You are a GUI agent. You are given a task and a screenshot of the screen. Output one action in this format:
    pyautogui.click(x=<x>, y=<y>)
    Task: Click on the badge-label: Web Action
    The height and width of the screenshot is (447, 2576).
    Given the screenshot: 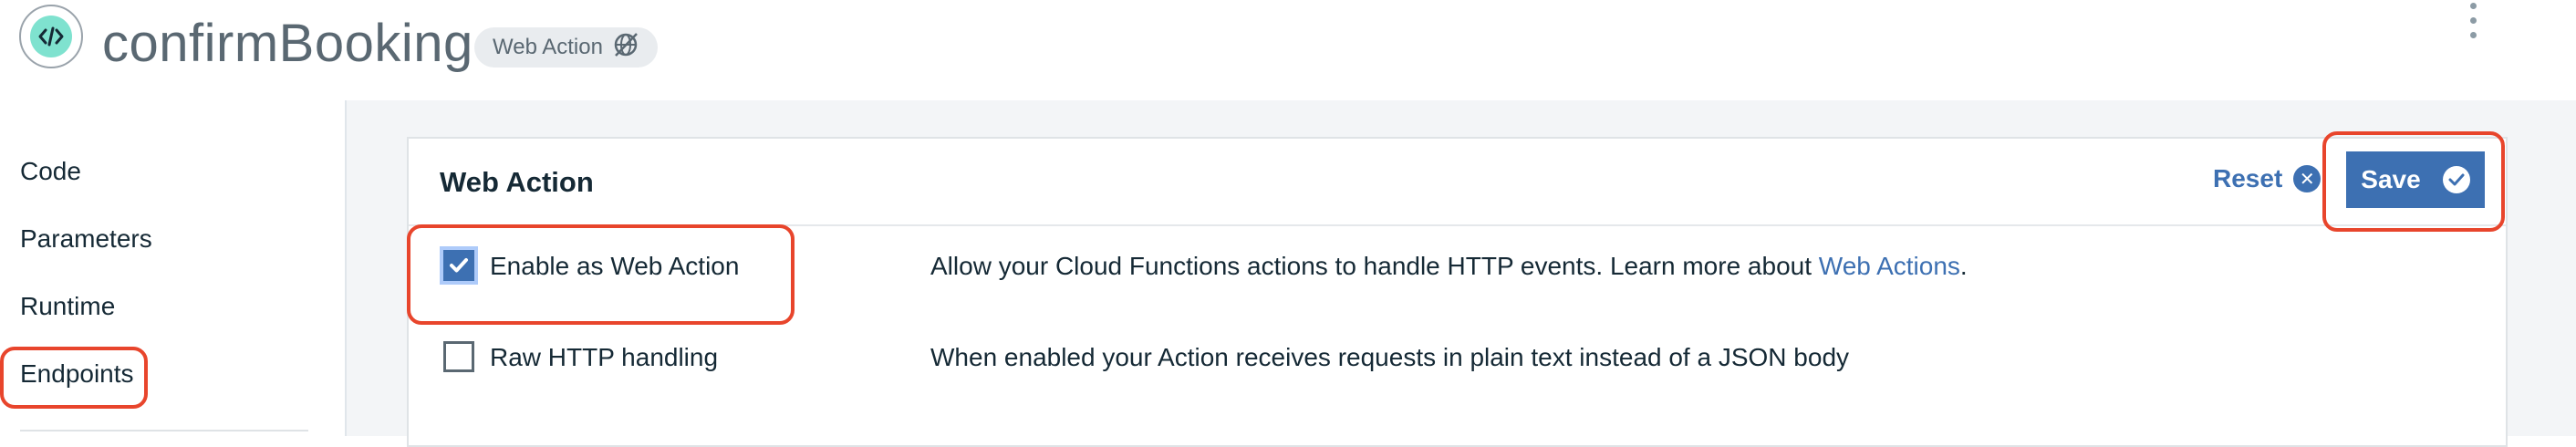 What is the action you would take?
    pyautogui.click(x=548, y=47)
    